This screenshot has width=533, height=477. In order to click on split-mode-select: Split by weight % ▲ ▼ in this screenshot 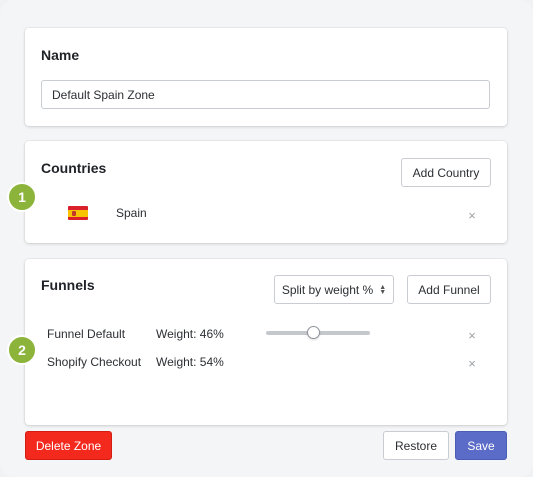, I will do `click(334, 289)`.